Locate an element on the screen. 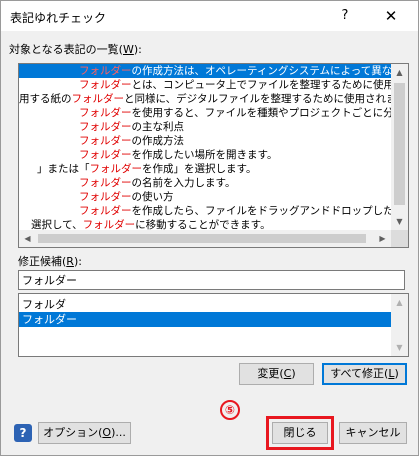  cancel-button: キャンセル is located at coordinates (373, 433).